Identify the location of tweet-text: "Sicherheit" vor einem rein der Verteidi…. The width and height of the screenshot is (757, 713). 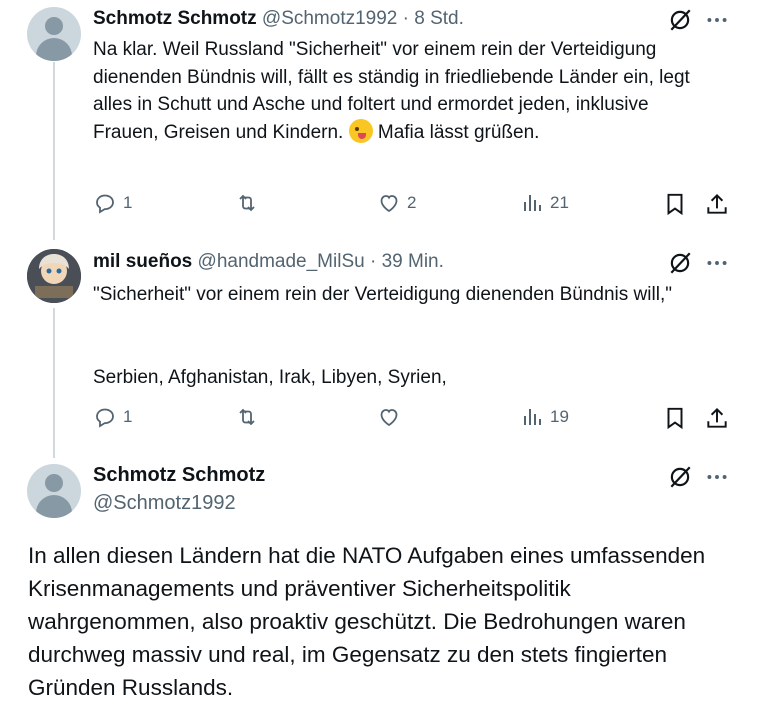
(382, 336).